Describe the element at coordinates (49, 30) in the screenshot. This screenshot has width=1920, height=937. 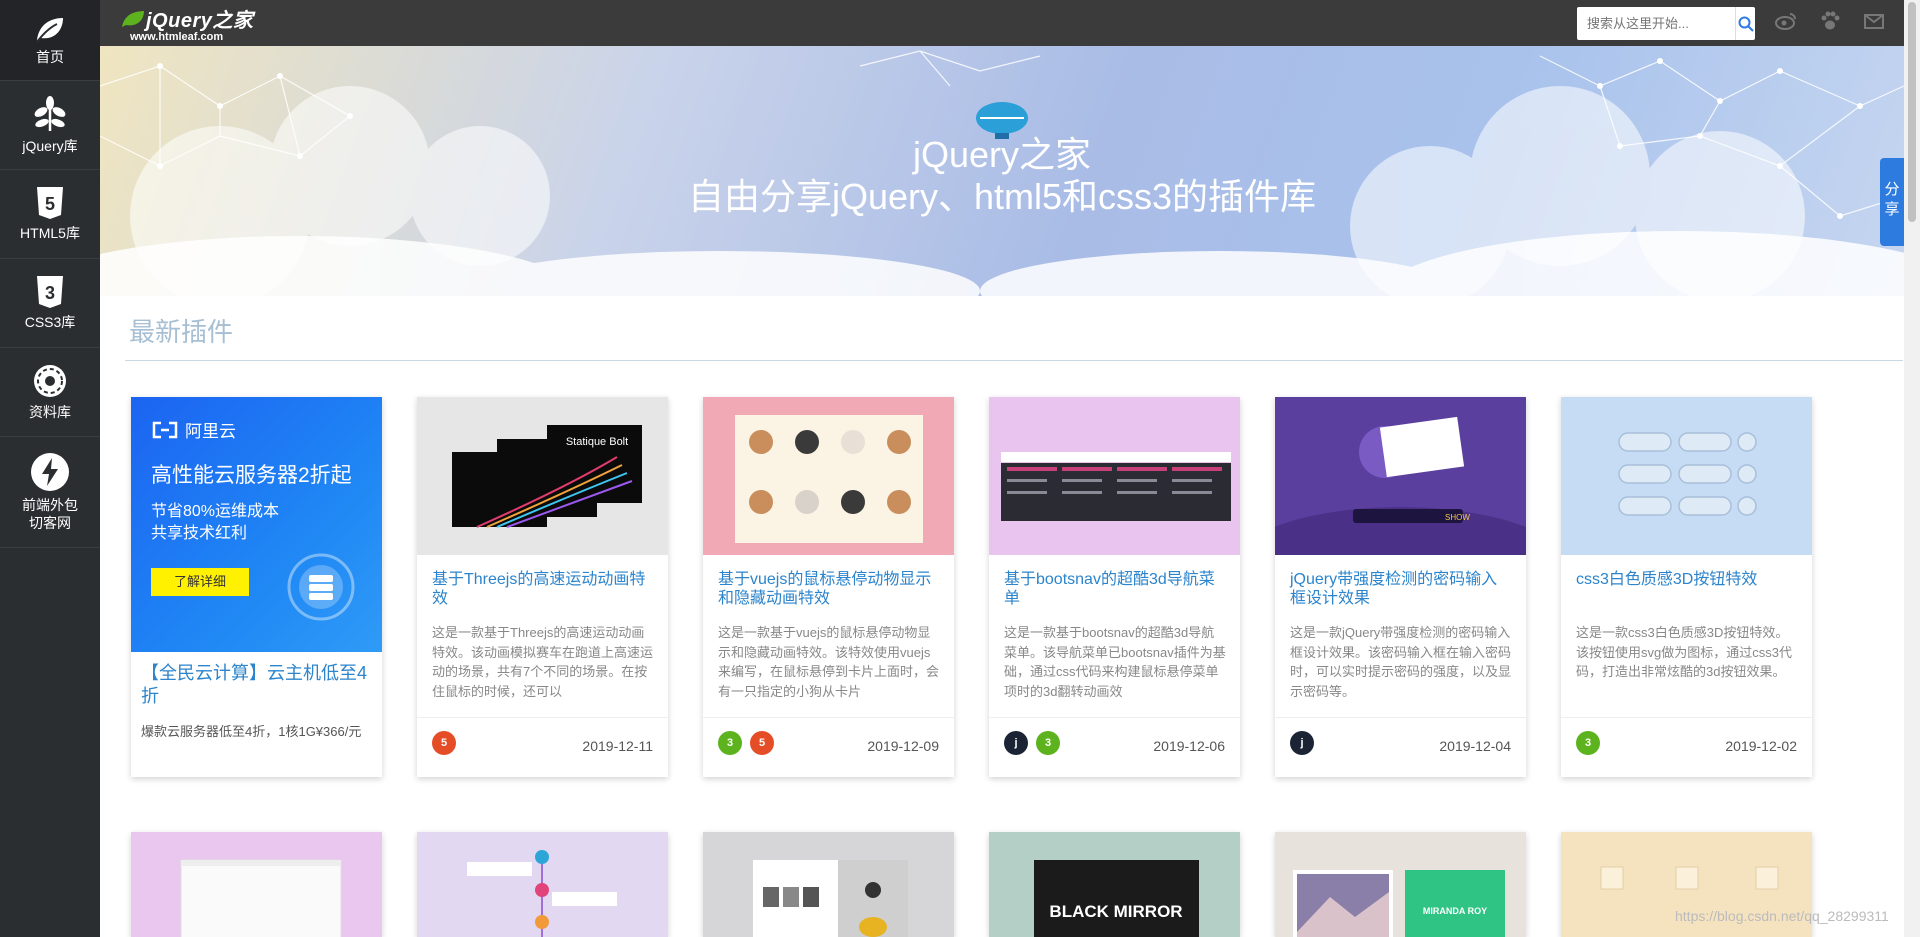
I see `leaf-icon` at that location.